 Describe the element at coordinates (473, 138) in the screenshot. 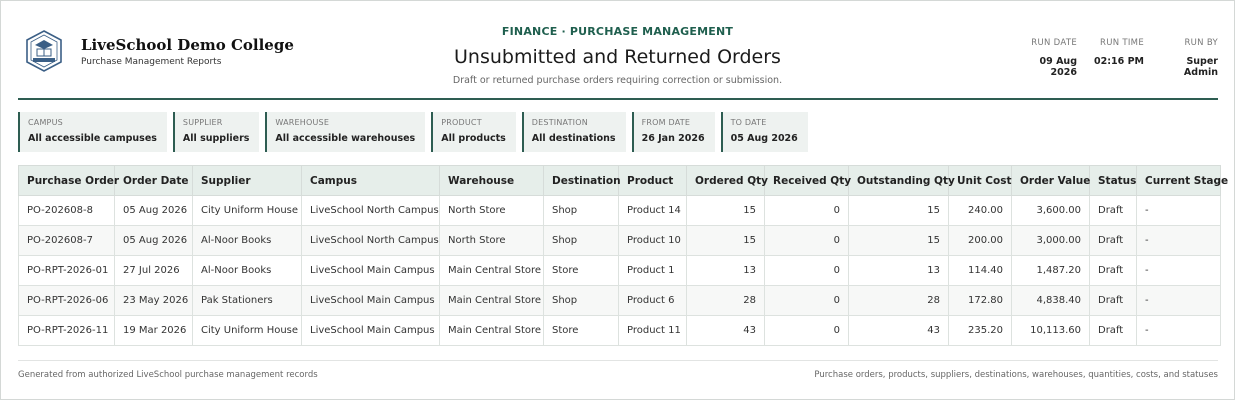

I see `filter-value: All products` at that location.